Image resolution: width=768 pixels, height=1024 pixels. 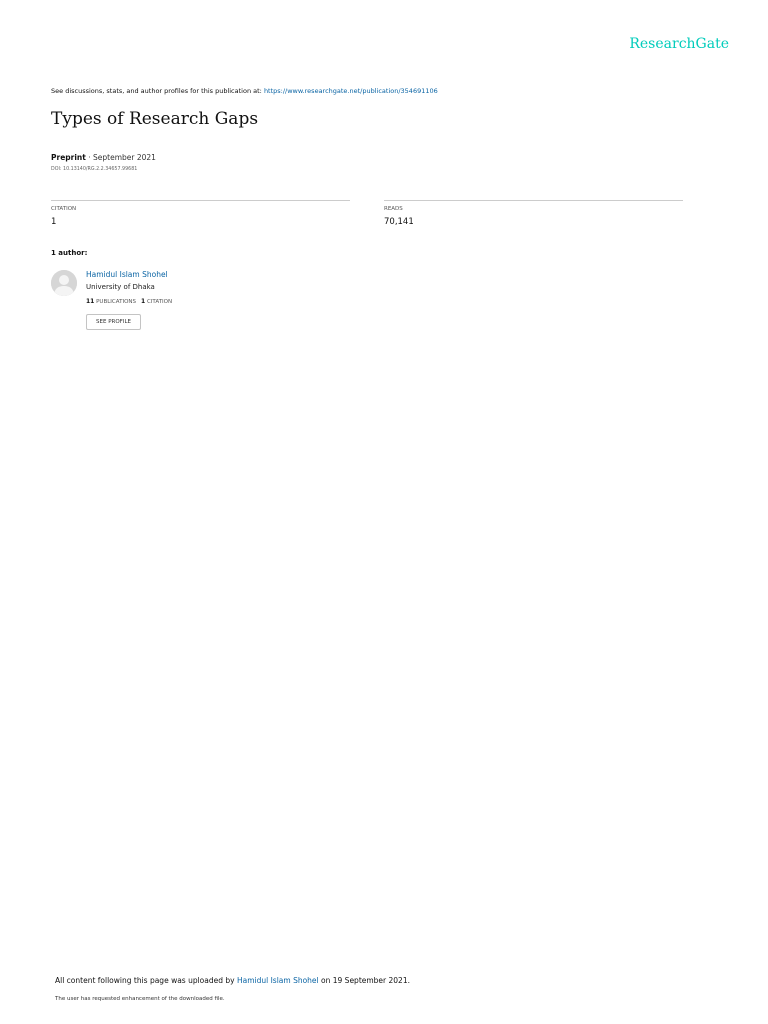 I want to click on author-citations-label: CITATION, so click(x=159, y=302).